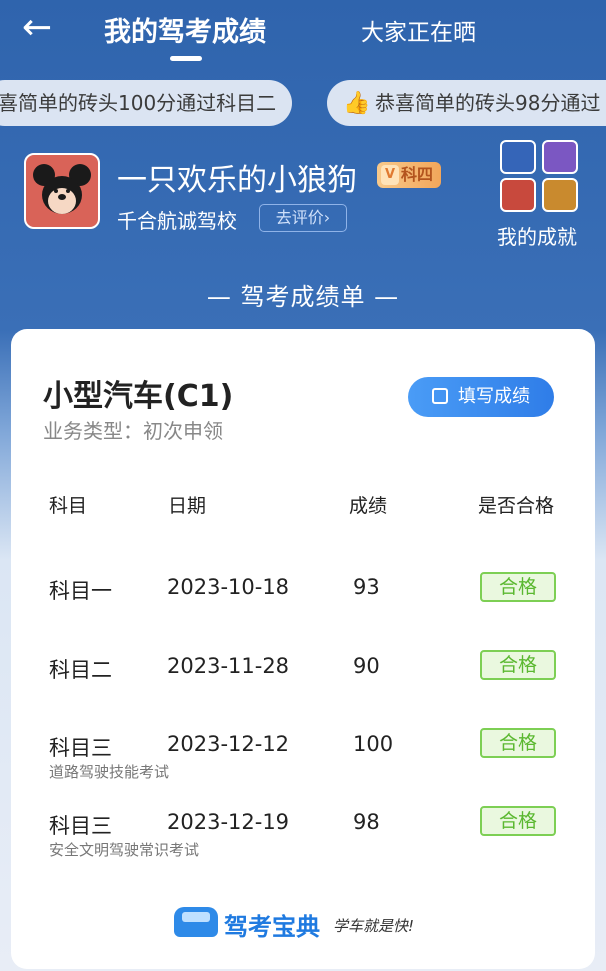  Describe the element at coordinates (196, 922) in the screenshot. I see `car-logo-icon` at that location.